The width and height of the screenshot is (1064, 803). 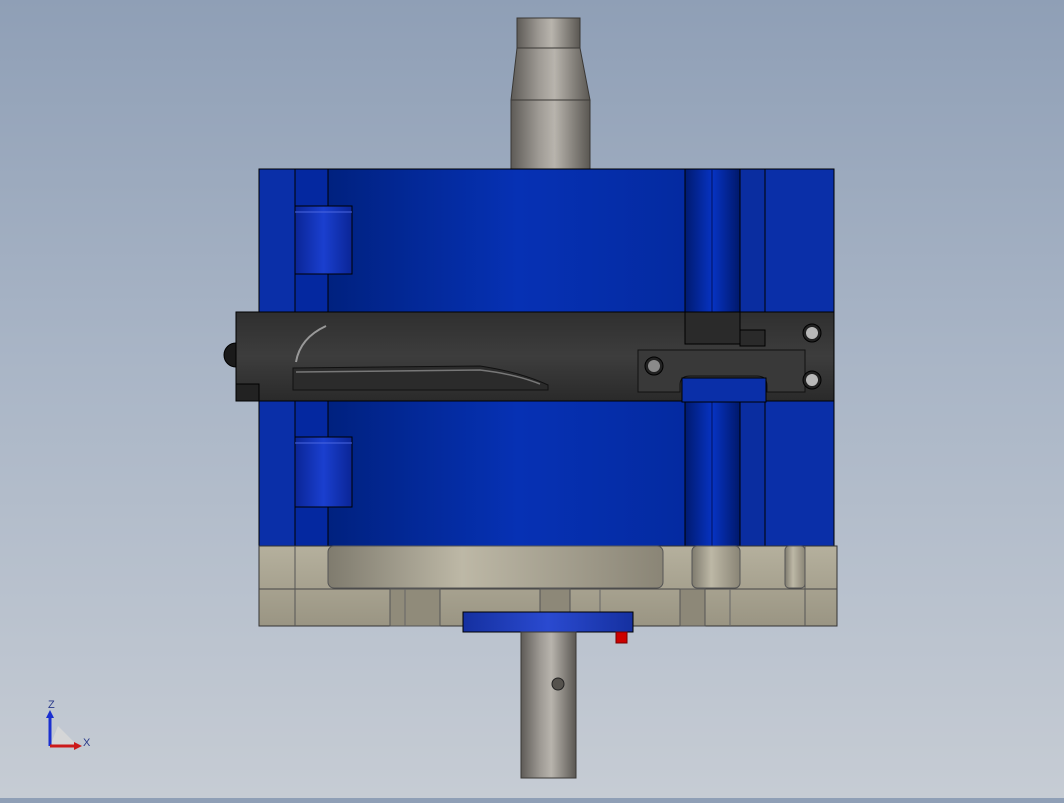 What do you see at coordinates (50, 714) in the screenshot?
I see `z-axis-arrow` at bounding box center [50, 714].